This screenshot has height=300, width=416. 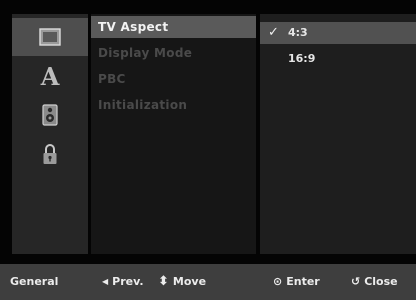 I want to click on audio-speaker-icon, so click(x=50, y=115).